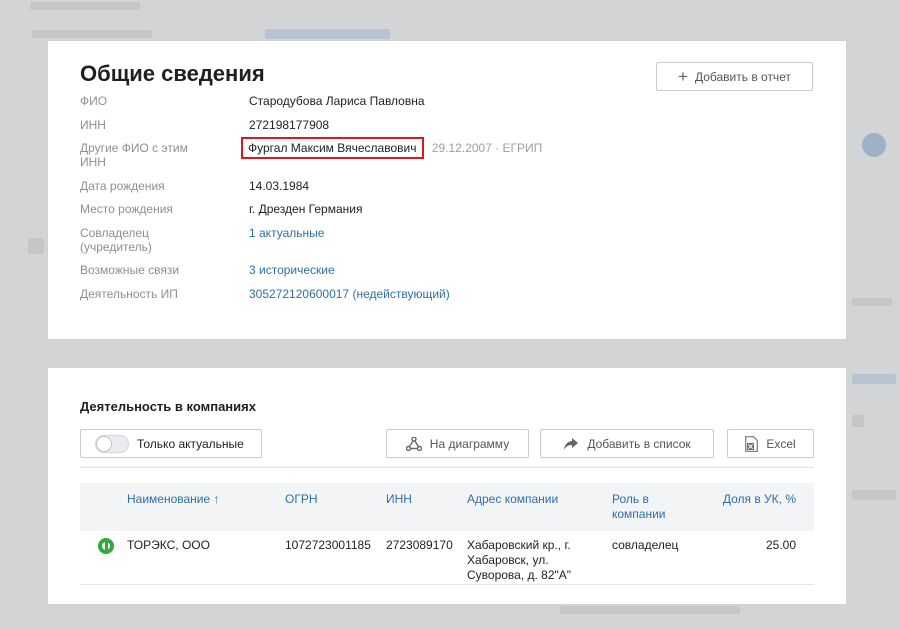  What do you see at coordinates (469, 443) in the screenshot?
I see `diagram-label: На диаграмму` at bounding box center [469, 443].